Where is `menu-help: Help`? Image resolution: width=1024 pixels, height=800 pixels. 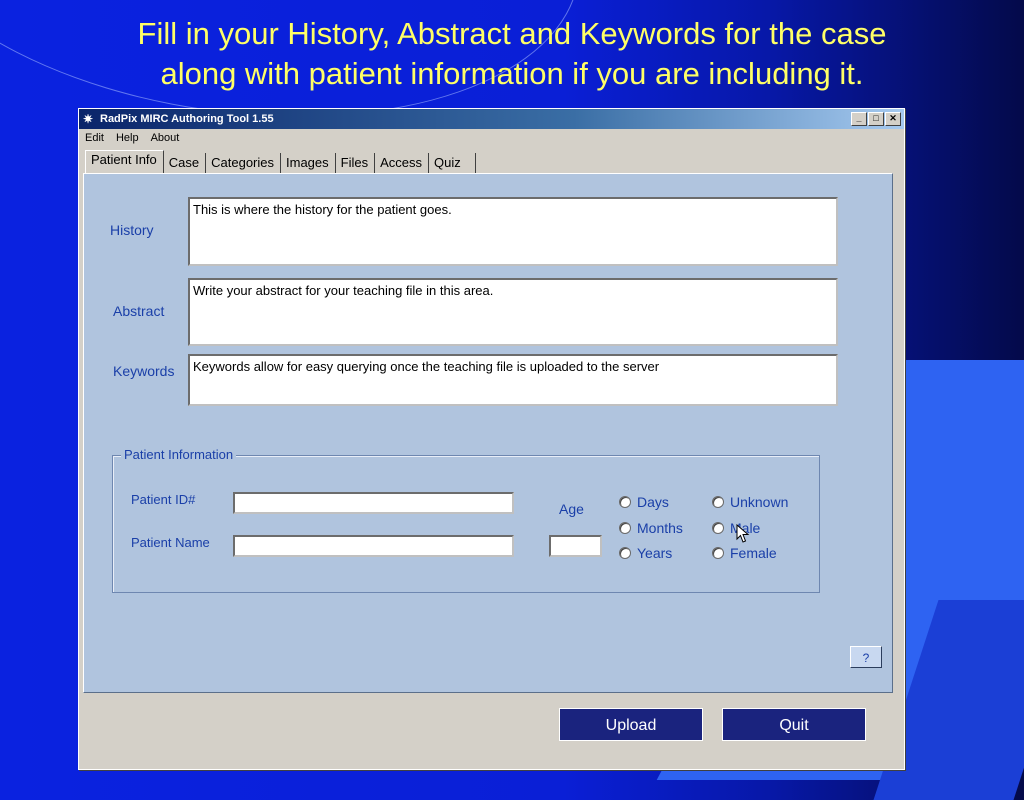 menu-help: Help is located at coordinates (127, 138).